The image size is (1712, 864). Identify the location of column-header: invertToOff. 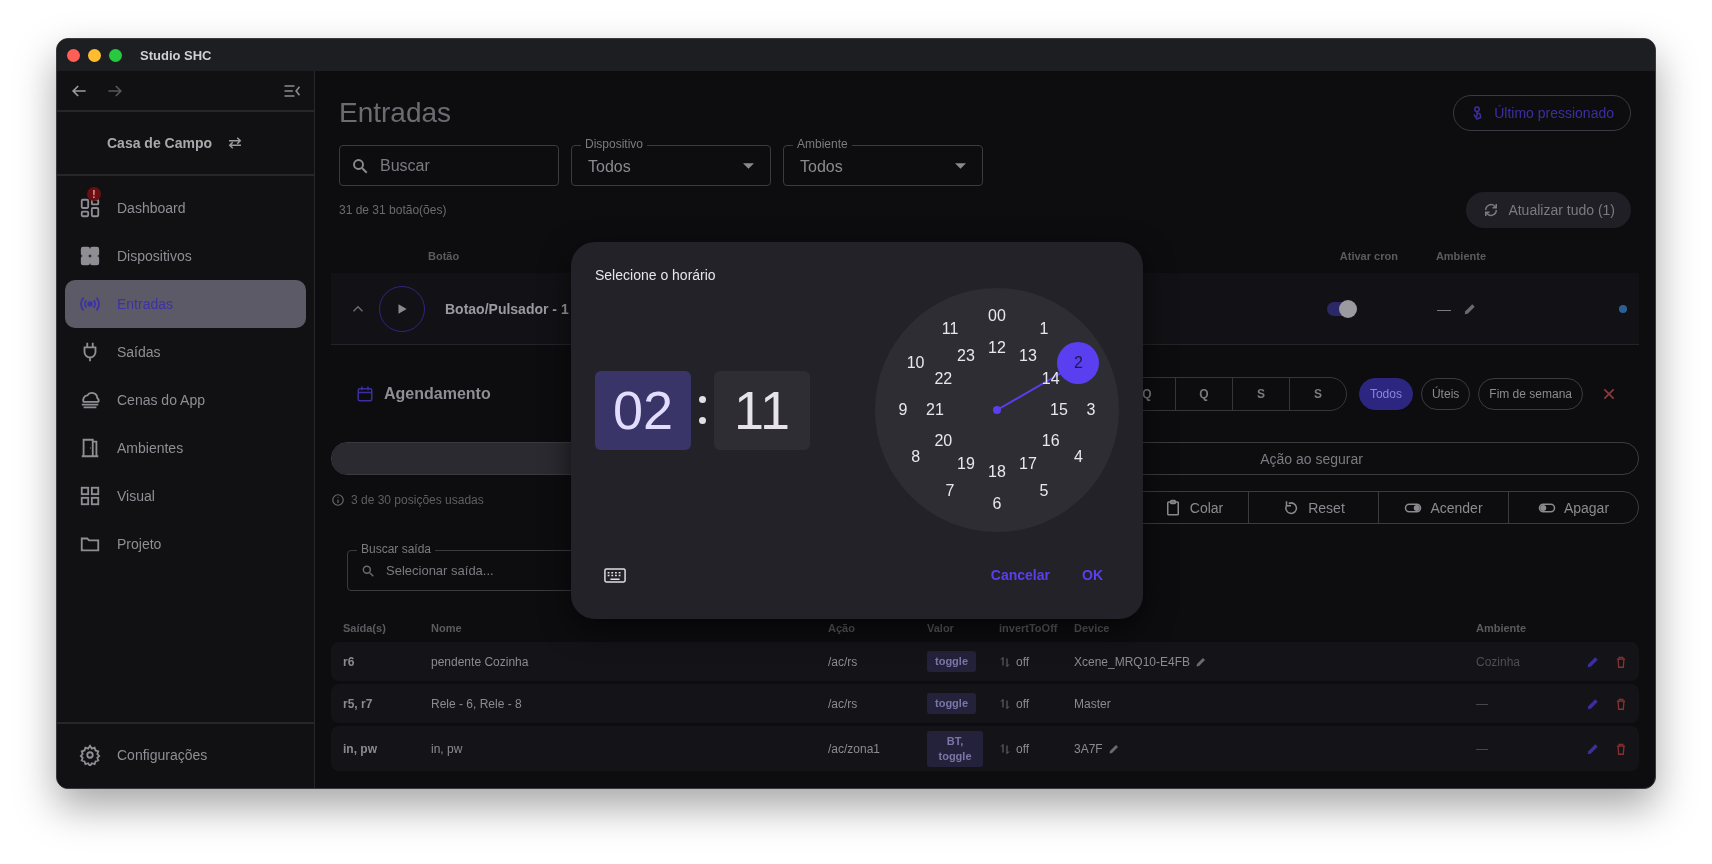
(1029, 628).